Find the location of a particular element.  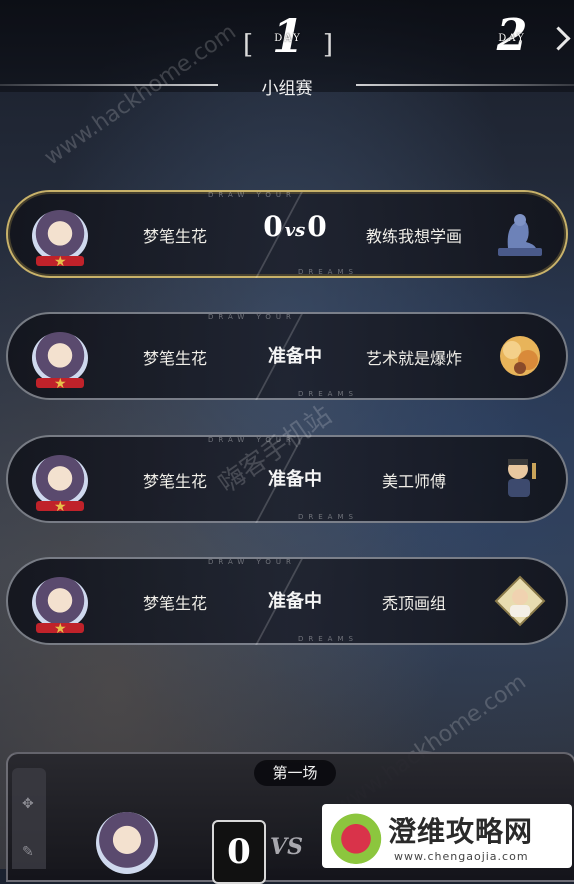

panel-team-avatar is located at coordinates (127, 843).